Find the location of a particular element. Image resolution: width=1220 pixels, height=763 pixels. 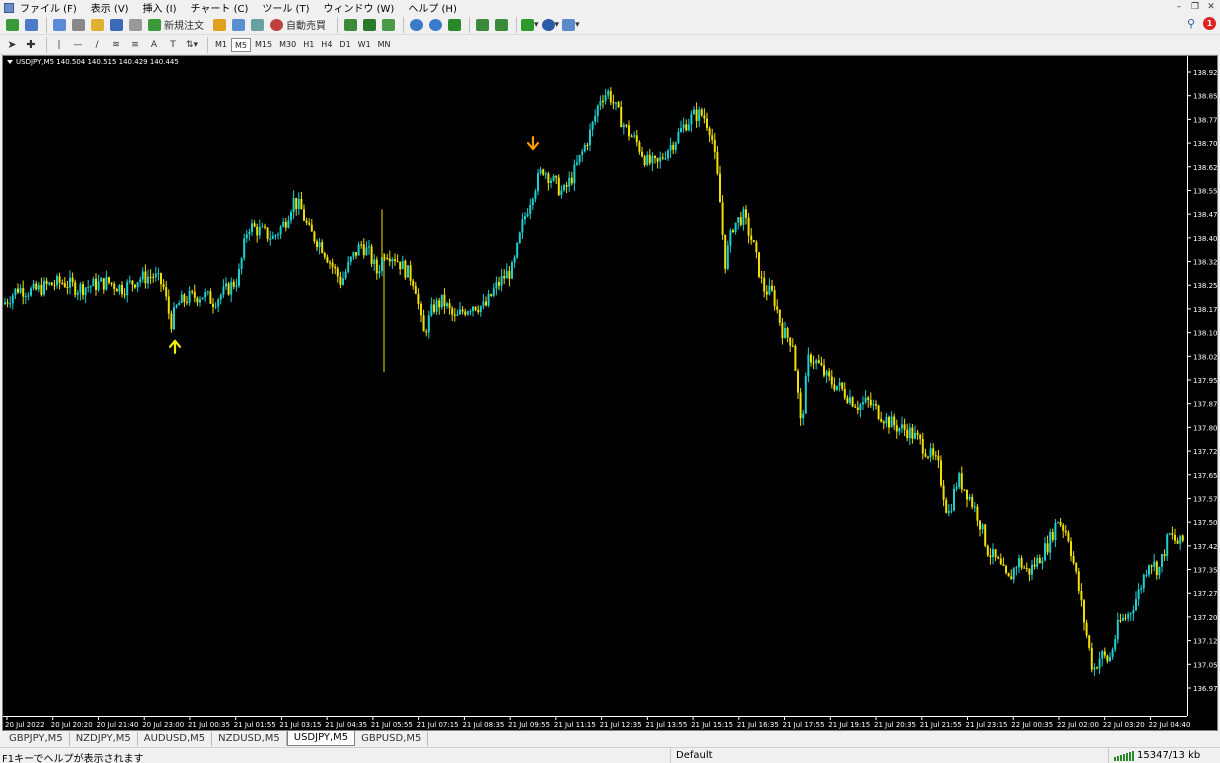

auto-scroll-button is located at coordinates (482, 25).